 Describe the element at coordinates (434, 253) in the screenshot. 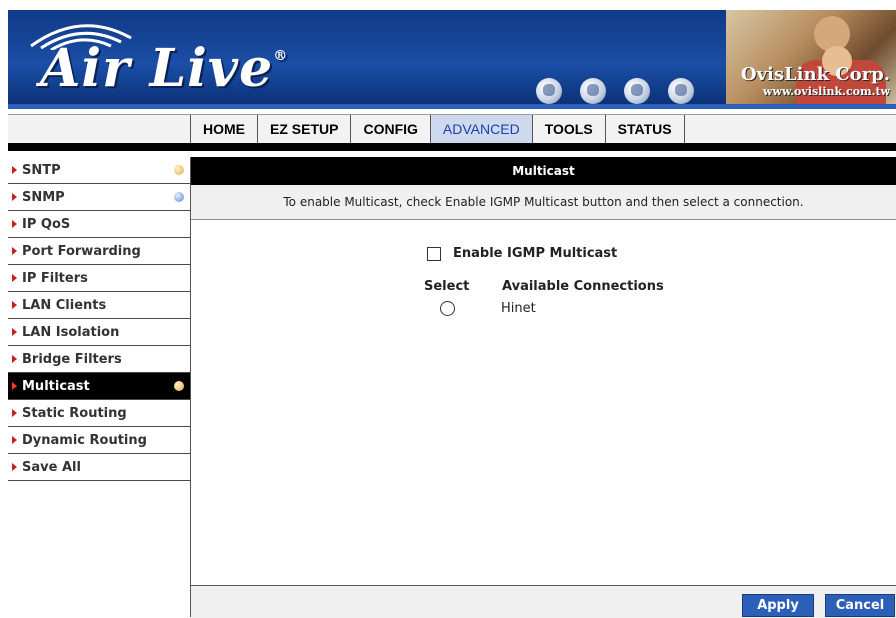

I see `enable-igmp-checkbox` at that location.